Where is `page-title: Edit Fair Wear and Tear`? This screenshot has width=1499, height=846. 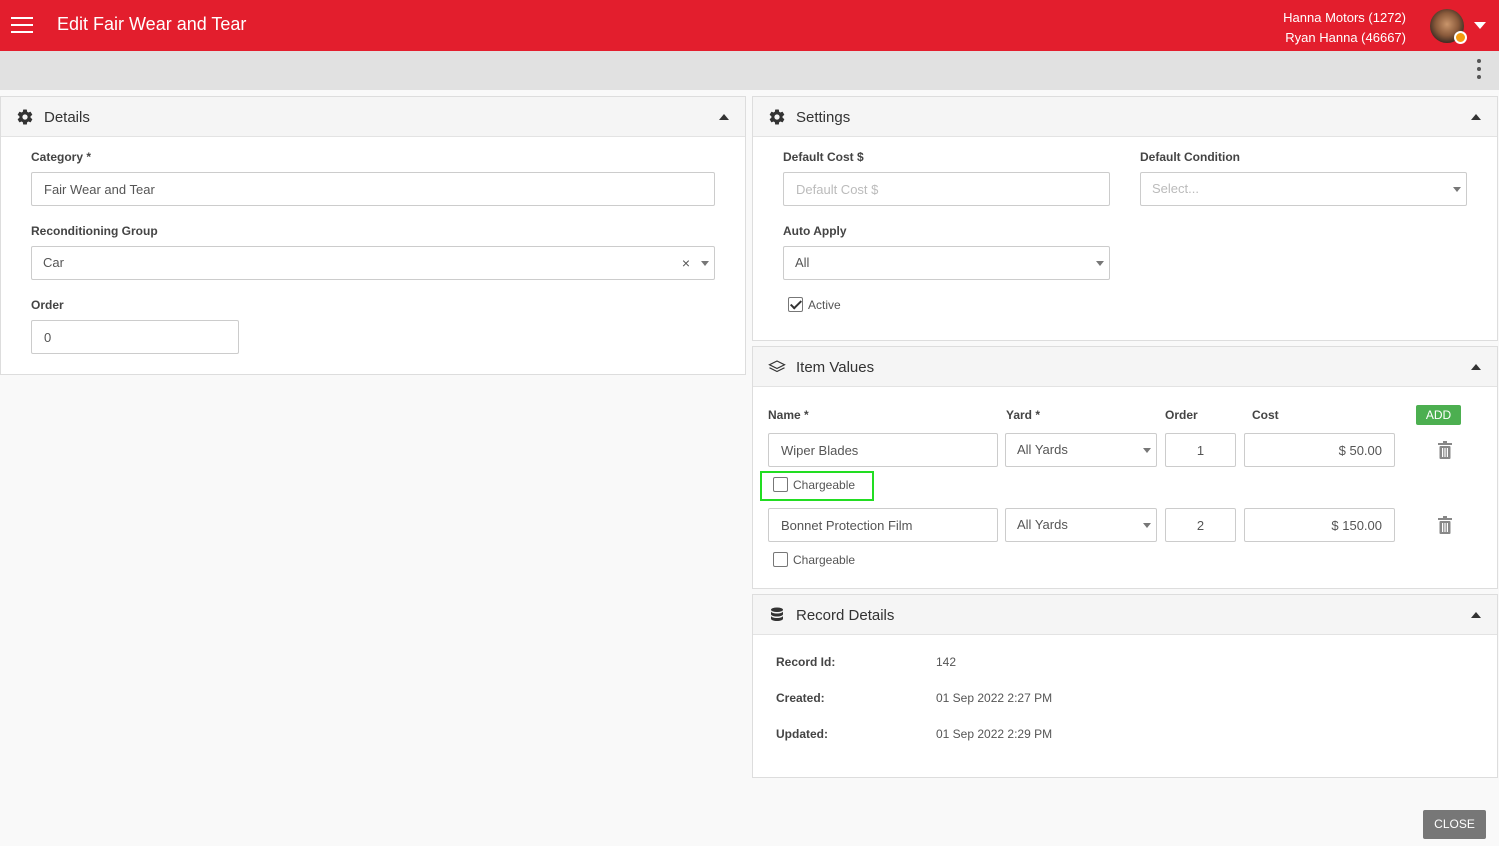
page-title: Edit Fair Wear and Tear is located at coordinates (152, 24).